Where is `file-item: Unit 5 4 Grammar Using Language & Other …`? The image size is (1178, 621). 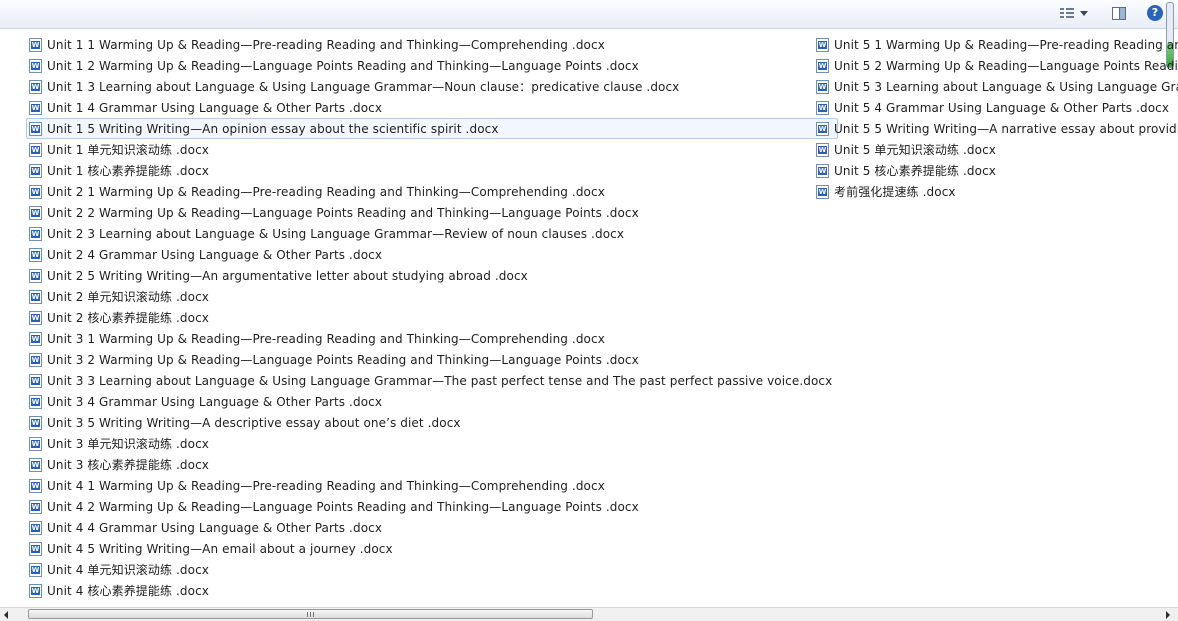
file-item: Unit 5 4 Grammar Using Language & Other … is located at coordinates (995, 107).